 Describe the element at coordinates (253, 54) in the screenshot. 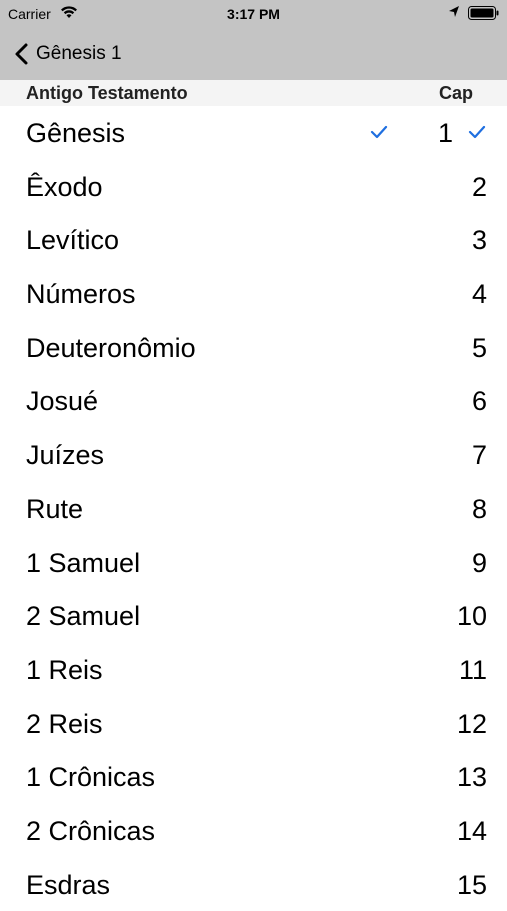

I see `nav-bar: Gênesis 1` at that location.